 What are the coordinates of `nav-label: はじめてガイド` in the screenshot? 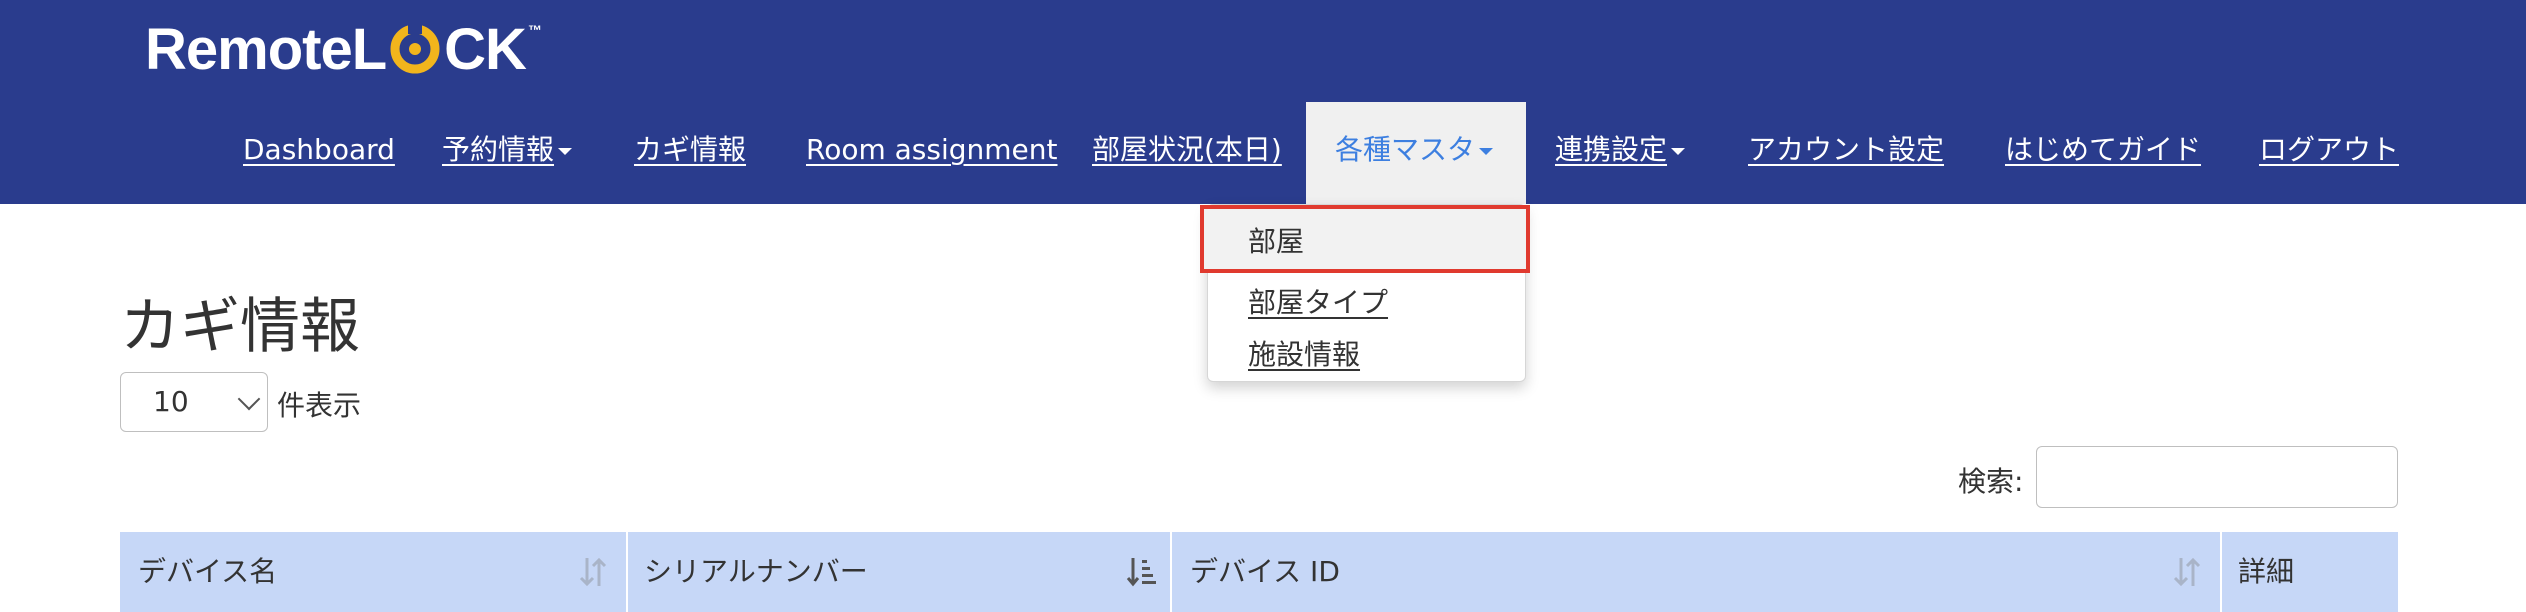 It's located at (2103, 149).